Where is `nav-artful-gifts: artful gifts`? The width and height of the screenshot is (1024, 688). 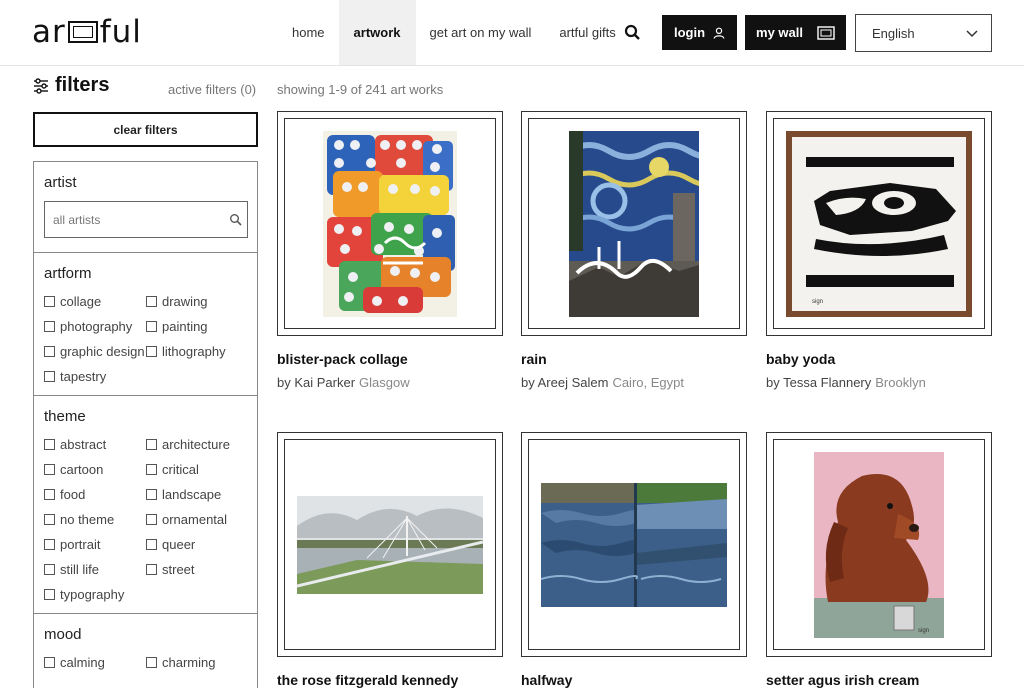 nav-artful-gifts: artful gifts is located at coordinates (587, 32).